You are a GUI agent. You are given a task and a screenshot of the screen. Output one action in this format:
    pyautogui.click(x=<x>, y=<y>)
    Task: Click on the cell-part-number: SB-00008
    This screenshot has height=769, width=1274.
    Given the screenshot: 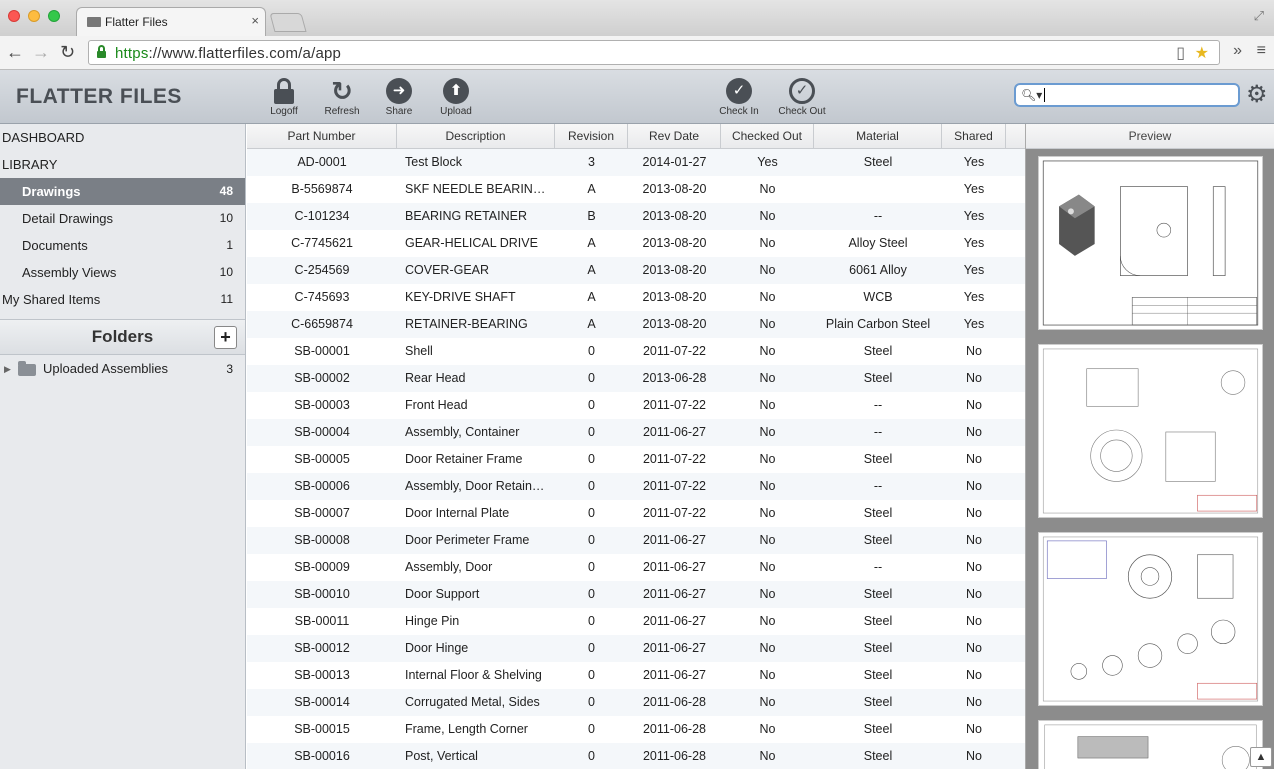 What is the action you would take?
    pyautogui.click(x=322, y=540)
    